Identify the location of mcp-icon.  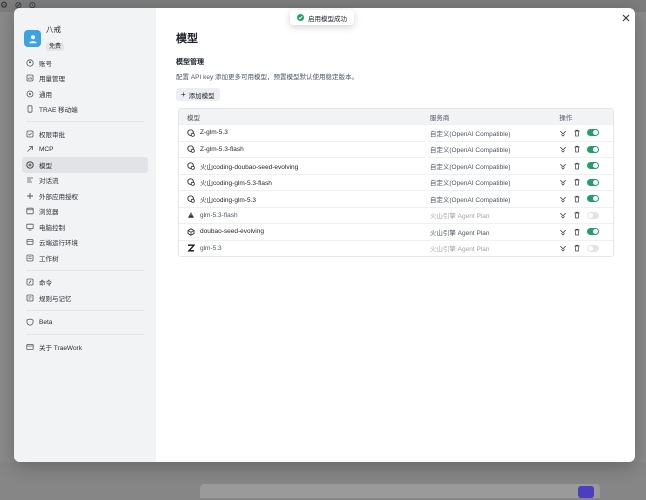
(30, 149).